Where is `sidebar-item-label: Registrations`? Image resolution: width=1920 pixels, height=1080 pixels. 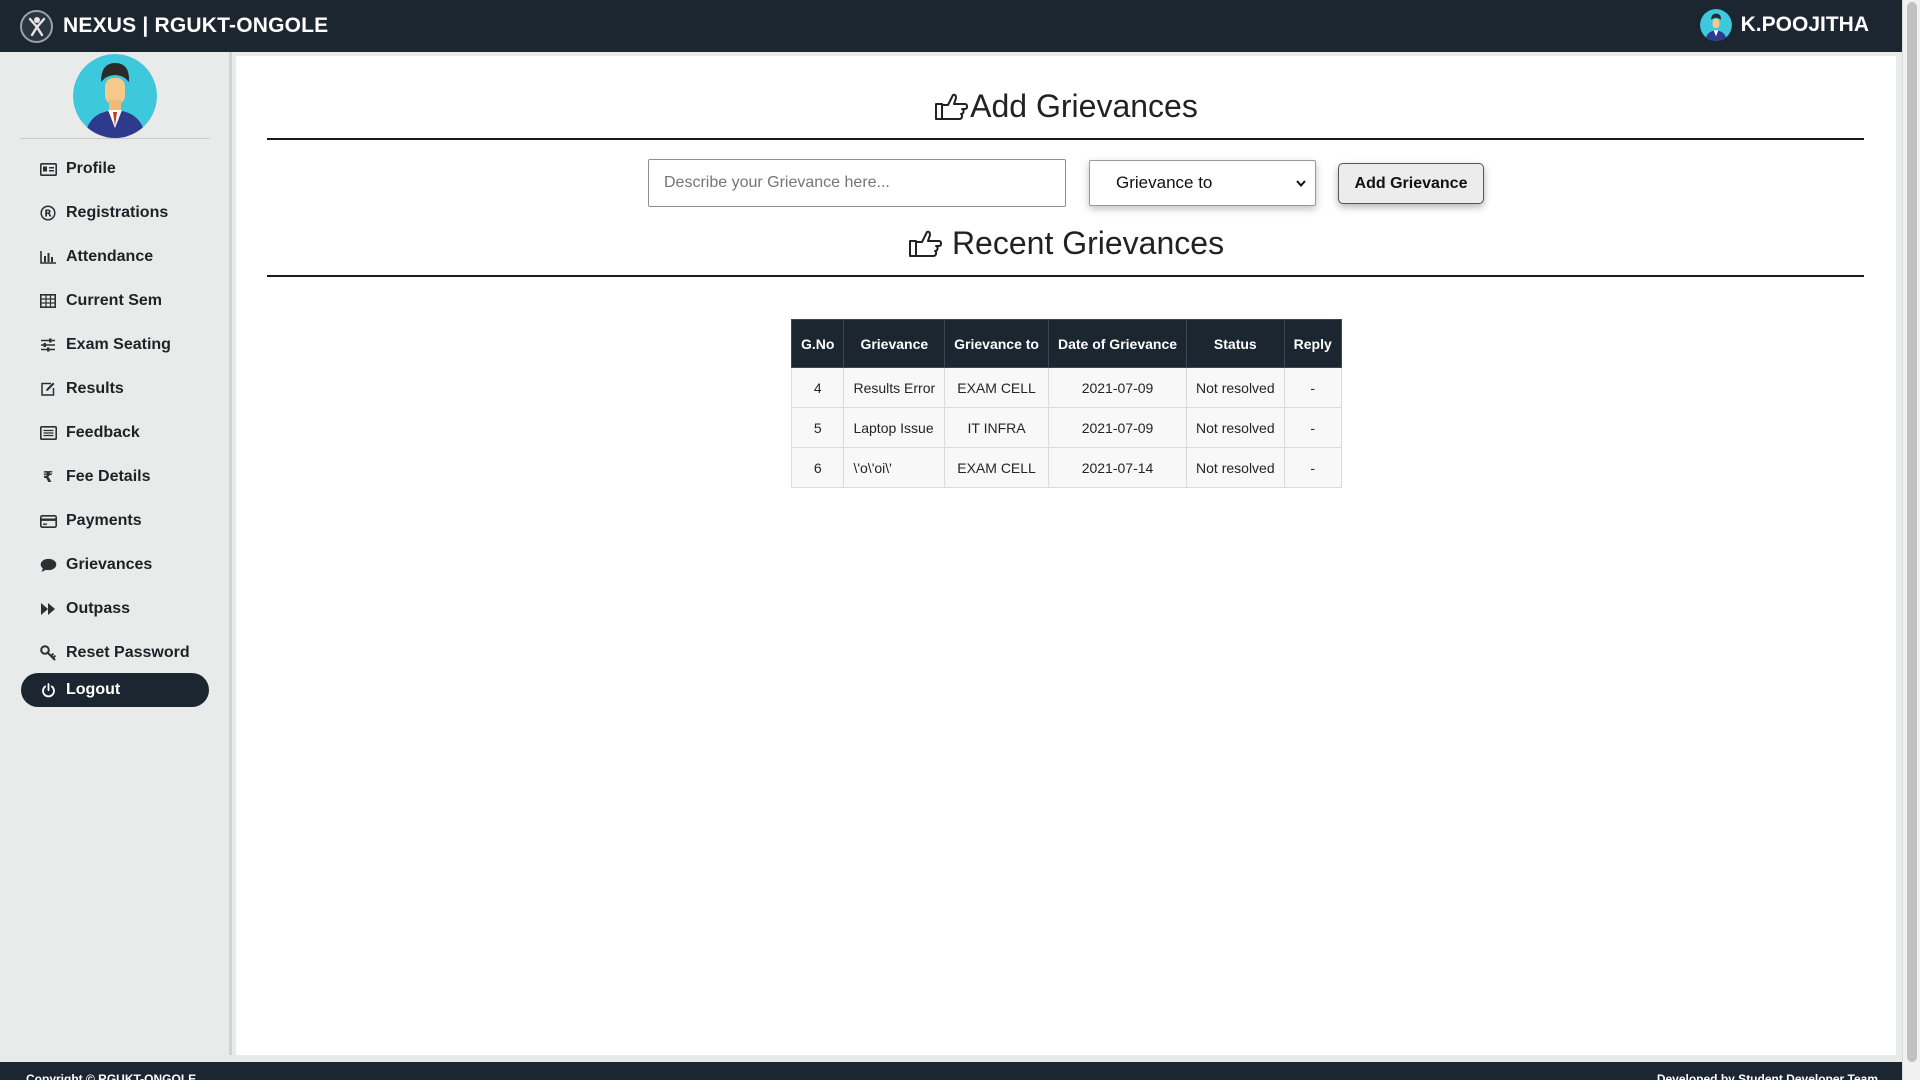 sidebar-item-label: Registrations is located at coordinates (117, 212).